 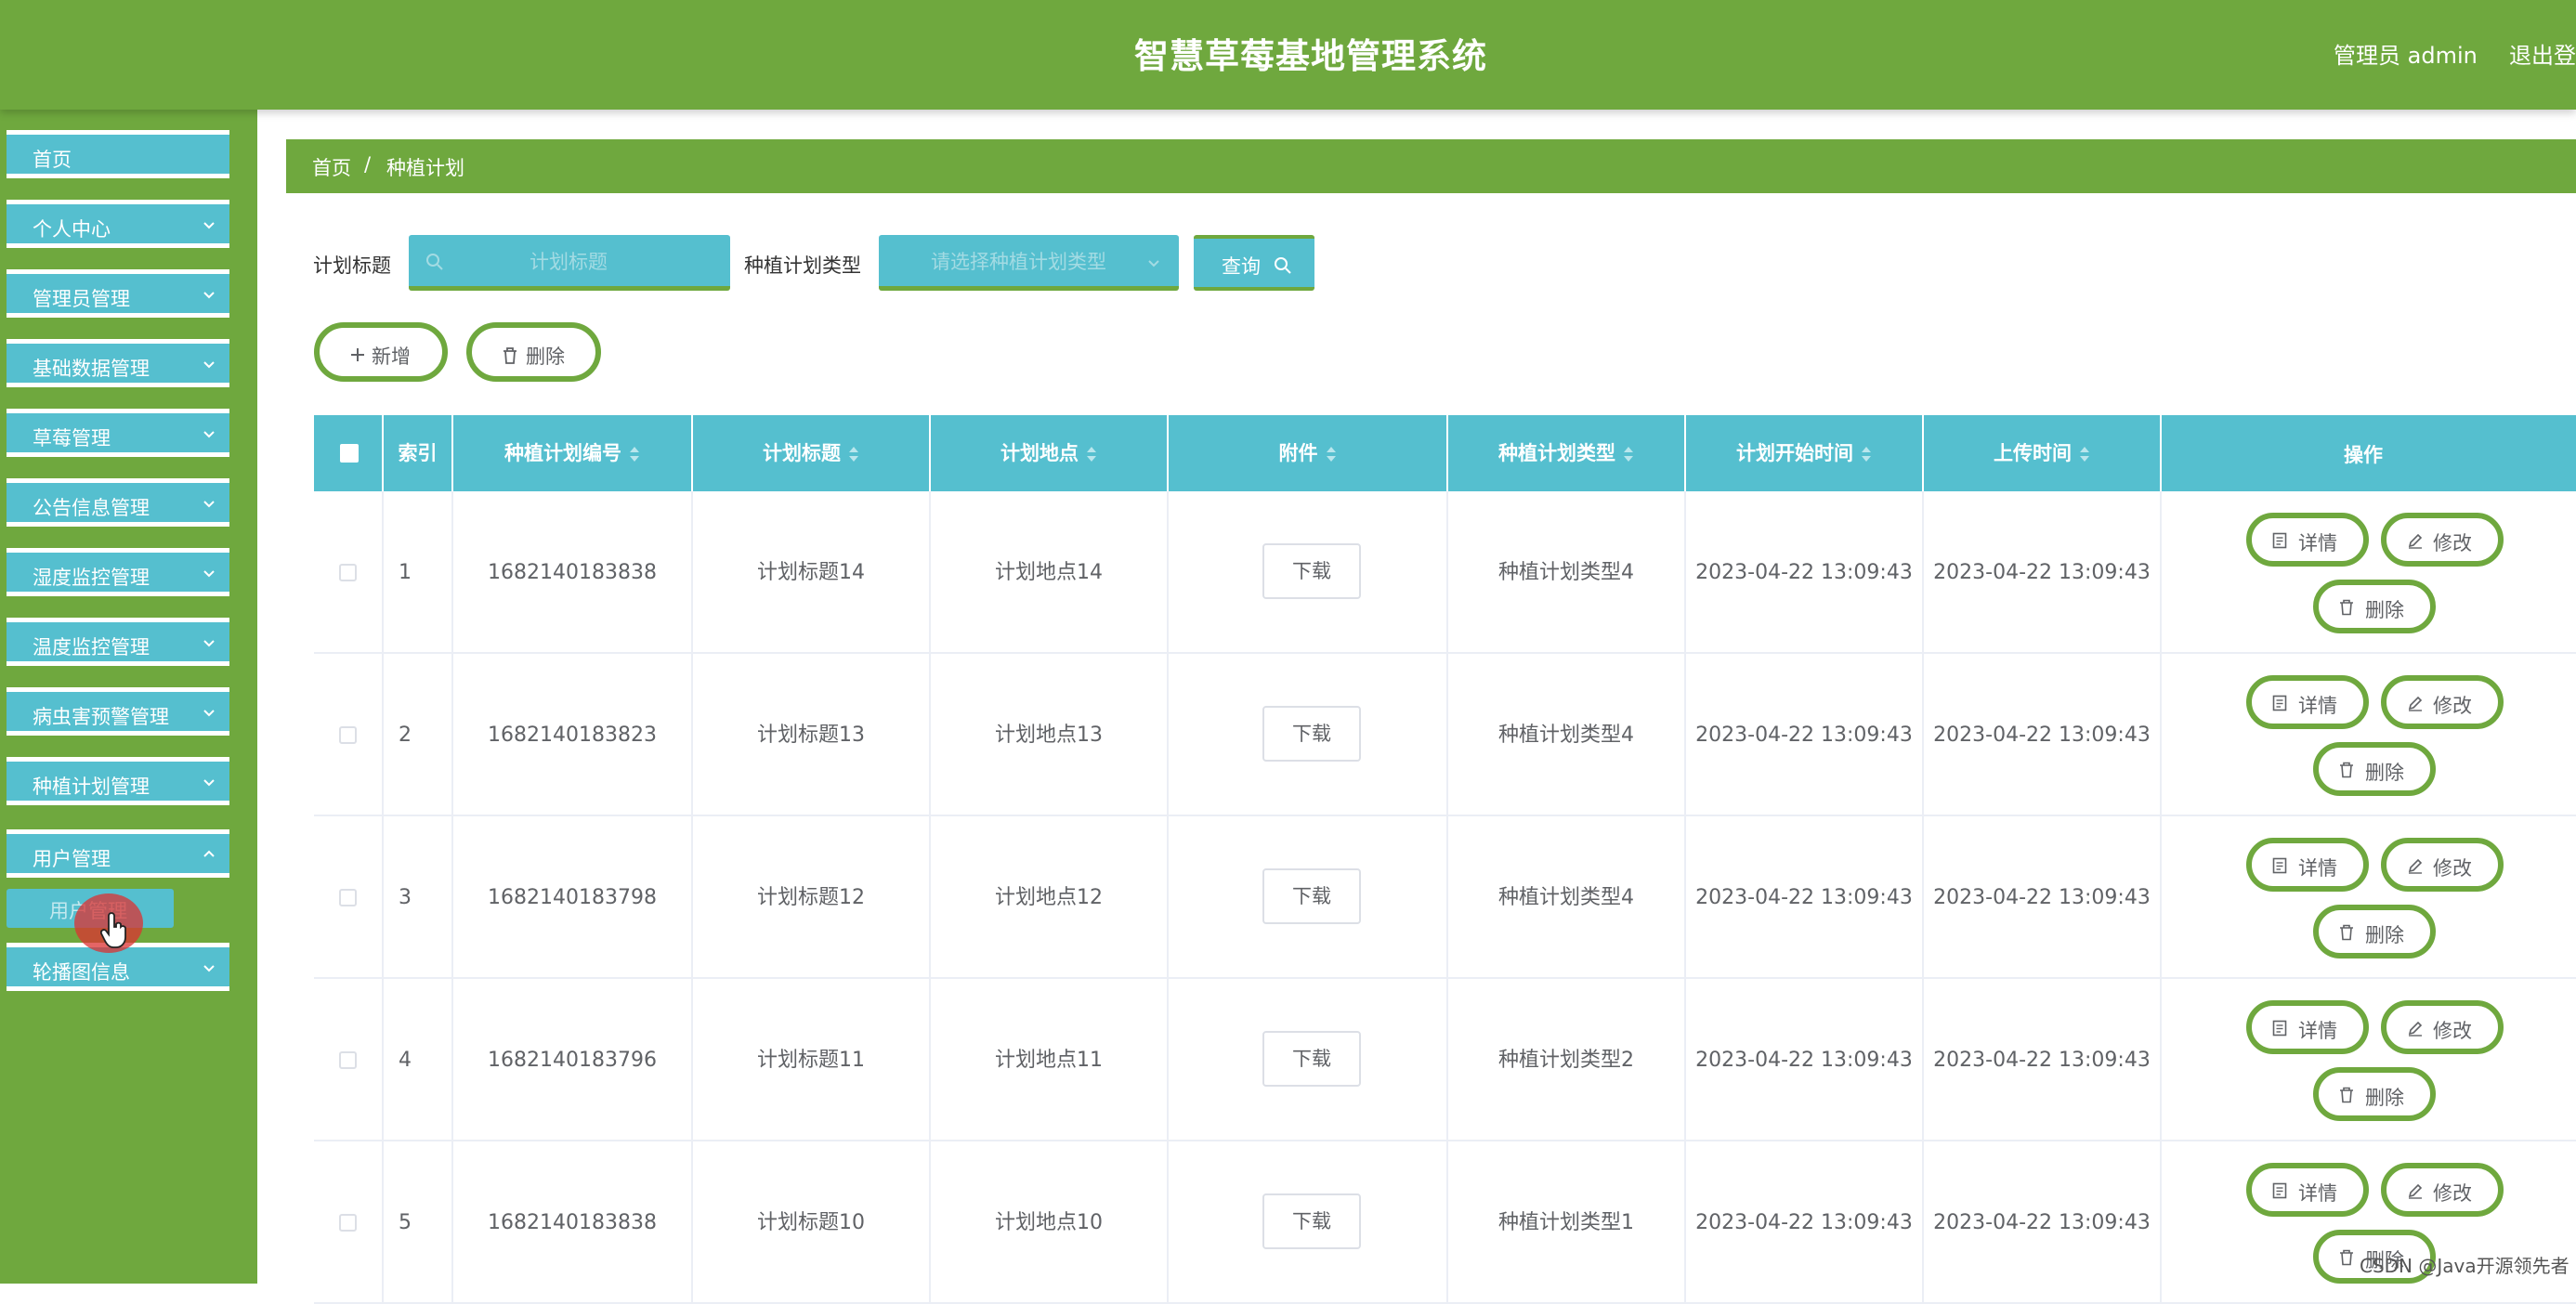 I want to click on header-actions: 操作, so click(x=2369, y=453).